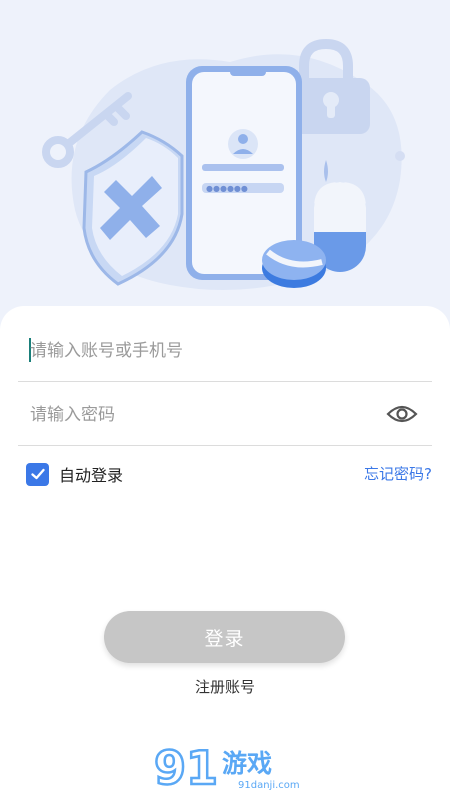 The height and width of the screenshot is (800, 450). What do you see at coordinates (225, 686) in the screenshot?
I see `register-link: 注册账号` at bounding box center [225, 686].